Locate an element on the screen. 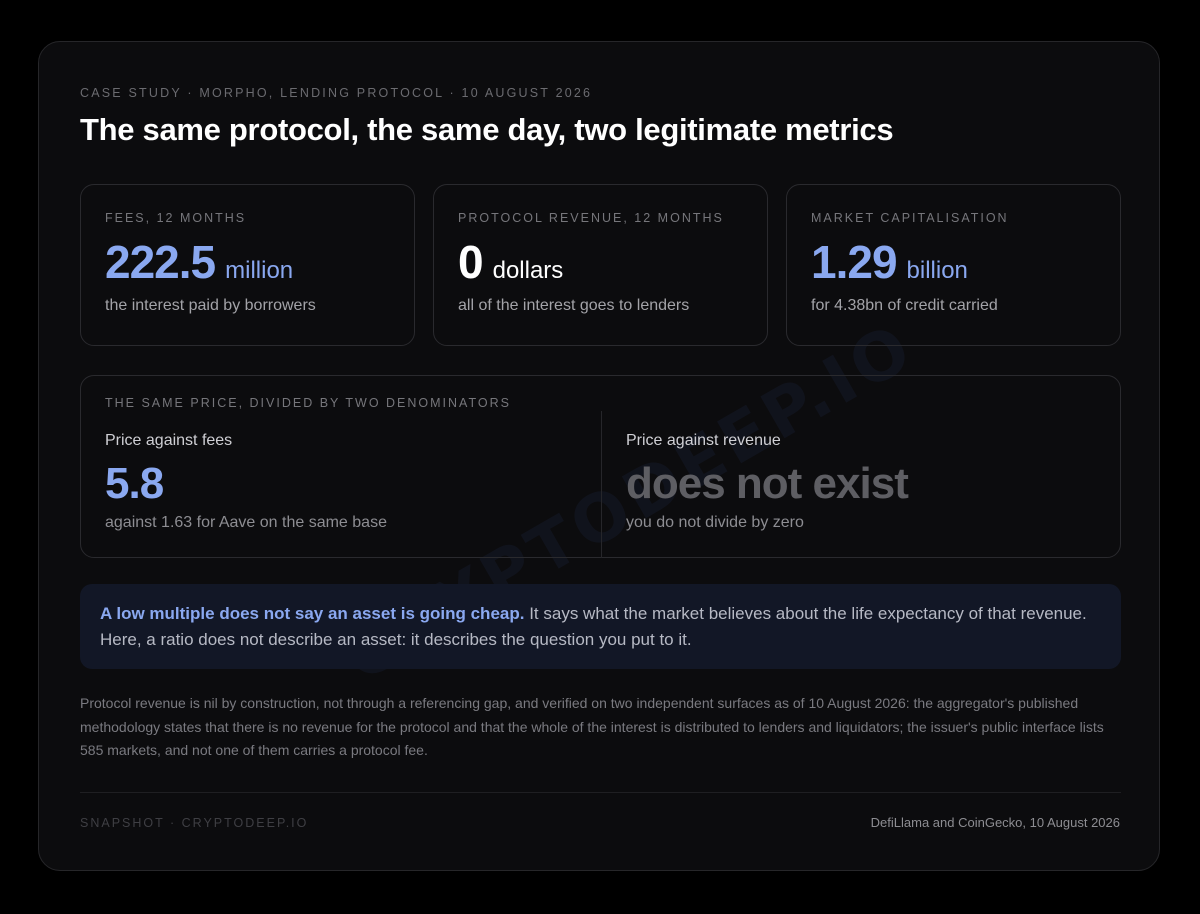  ratio-subtext: against 1.63 for Aave on the same base is located at coordinates (246, 522).